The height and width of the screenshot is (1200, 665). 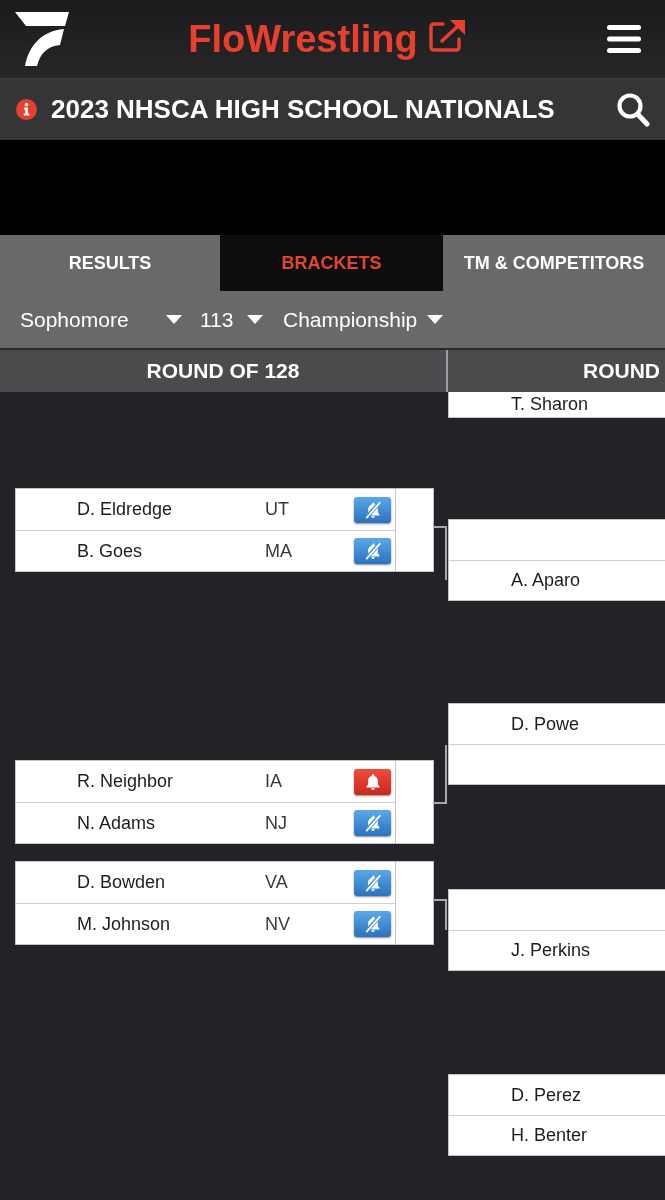 What do you see at coordinates (110, 551) in the screenshot?
I see `wrestler-name: B. Goes` at bounding box center [110, 551].